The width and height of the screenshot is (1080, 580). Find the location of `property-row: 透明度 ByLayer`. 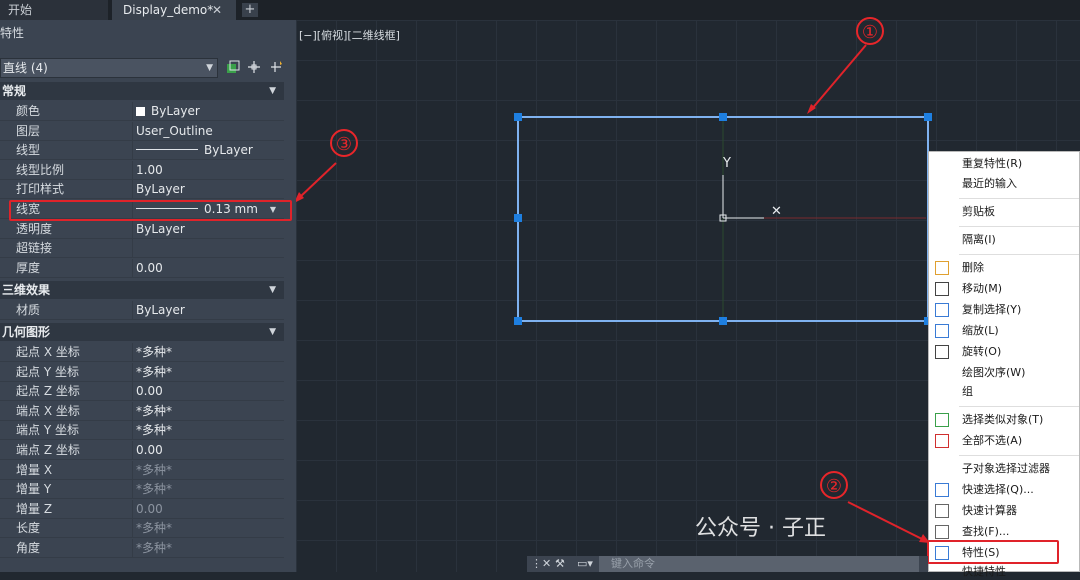

property-row: 透明度 ByLayer is located at coordinates (142, 229).